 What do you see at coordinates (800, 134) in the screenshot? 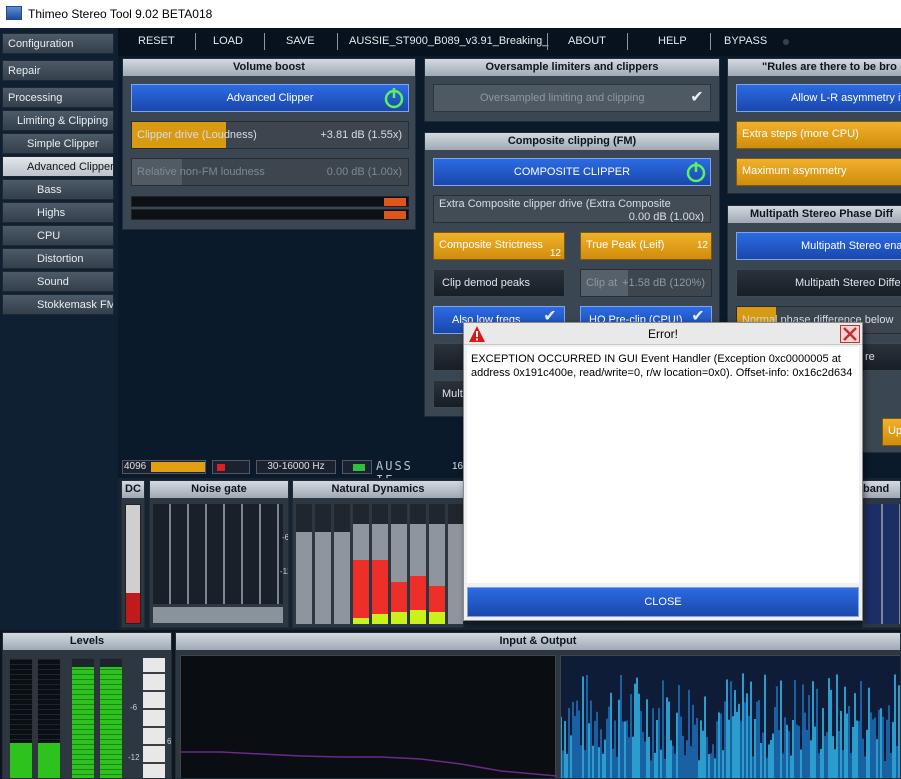
I see `extra-steps-label: Extra steps (more CPU)` at bounding box center [800, 134].